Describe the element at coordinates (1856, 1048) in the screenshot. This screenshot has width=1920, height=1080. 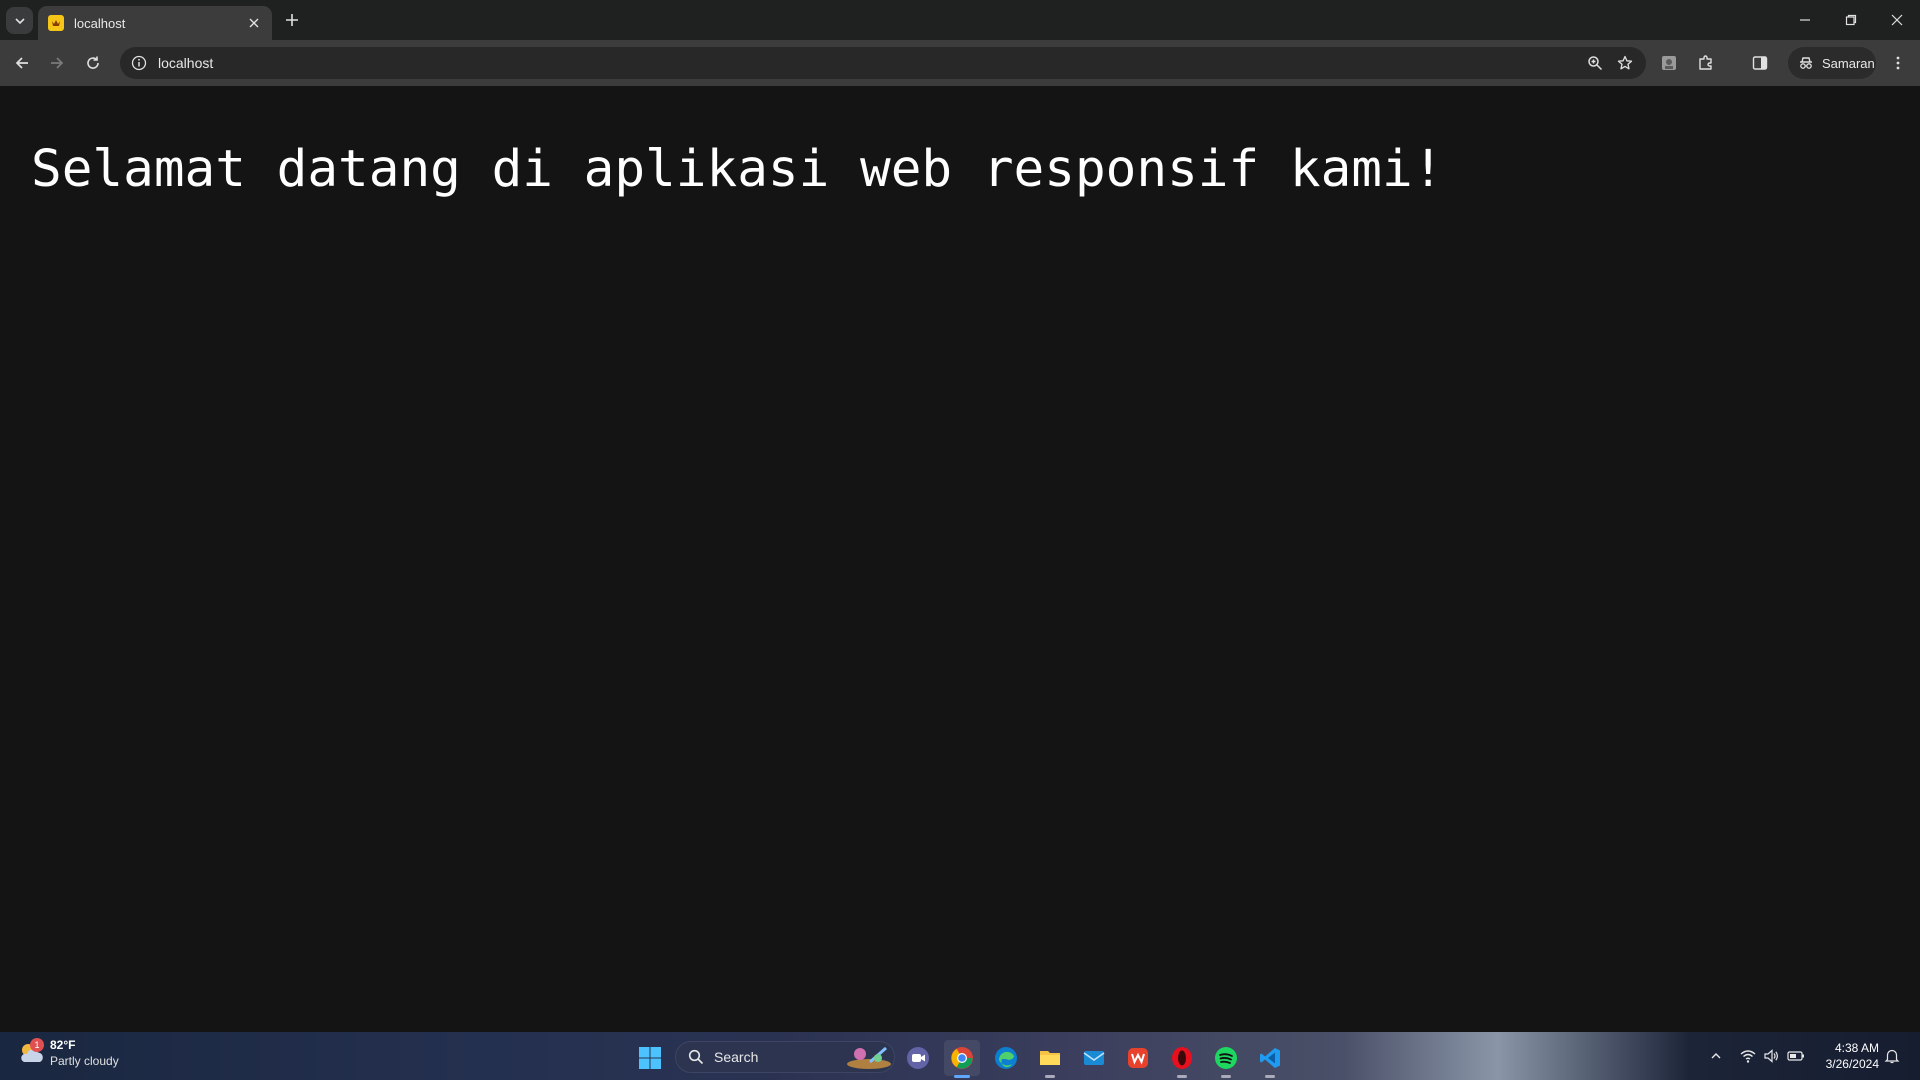
I see `clock-time: 4:38 AM` at that location.